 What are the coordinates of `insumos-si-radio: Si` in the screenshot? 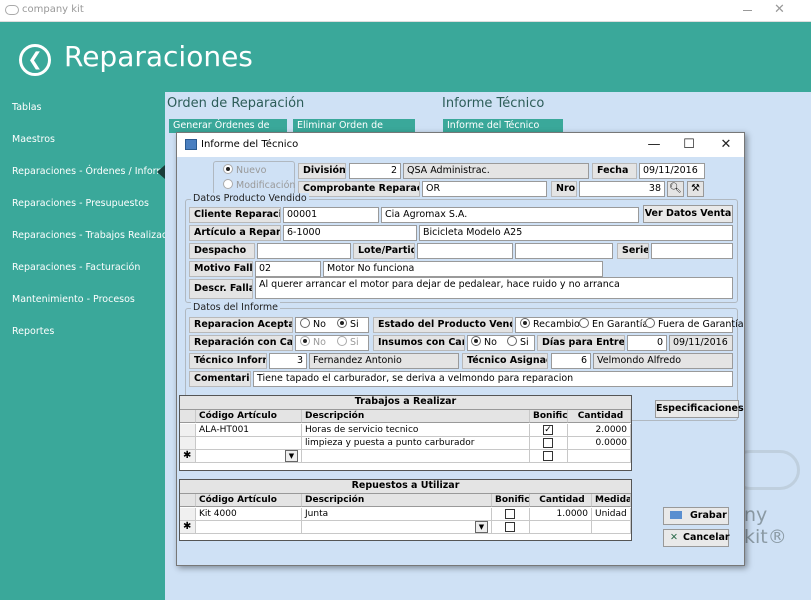 It's located at (518, 343).